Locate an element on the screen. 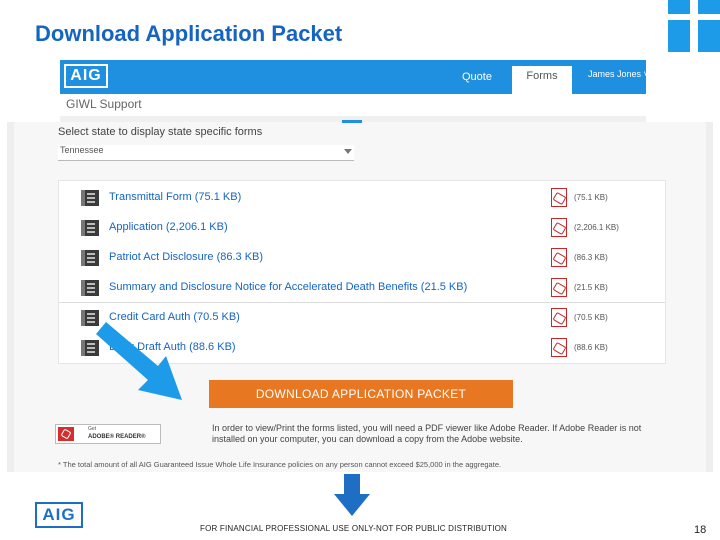  get-adobe-reader-badge: Get ADOBE® READER® is located at coordinates (108, 434).